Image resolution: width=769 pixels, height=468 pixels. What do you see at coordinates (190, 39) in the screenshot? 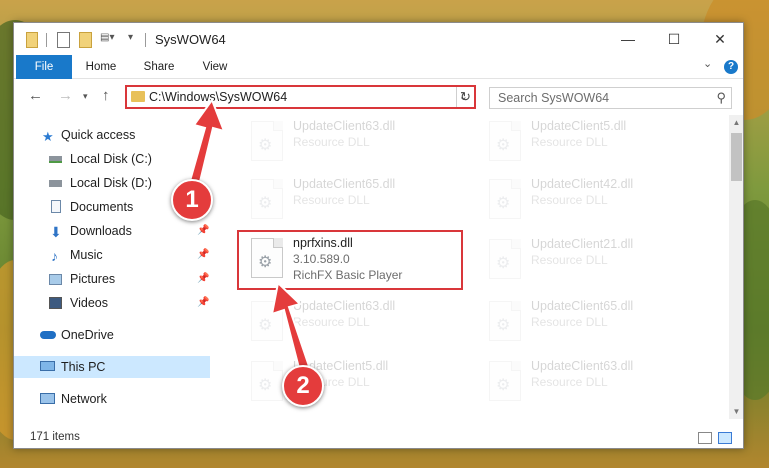
I see `window-title: SysWOW64` at bounding box center [190, 39].